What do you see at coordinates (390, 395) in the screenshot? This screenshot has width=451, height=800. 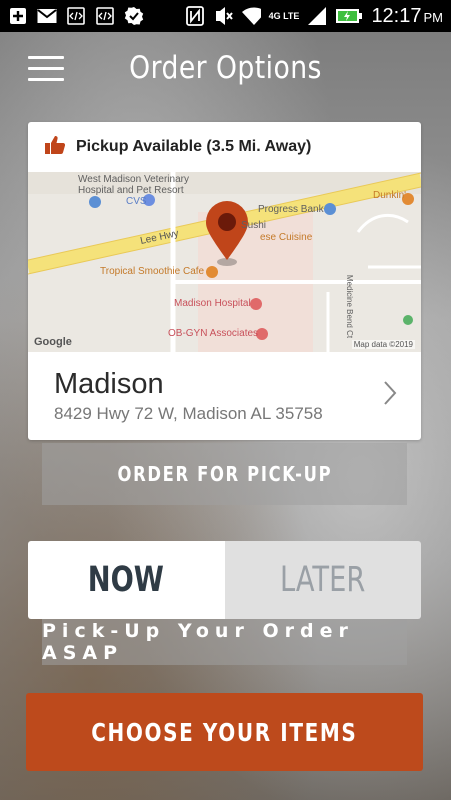 I see `chevron-right-icon` at bounding box center [390, 395].